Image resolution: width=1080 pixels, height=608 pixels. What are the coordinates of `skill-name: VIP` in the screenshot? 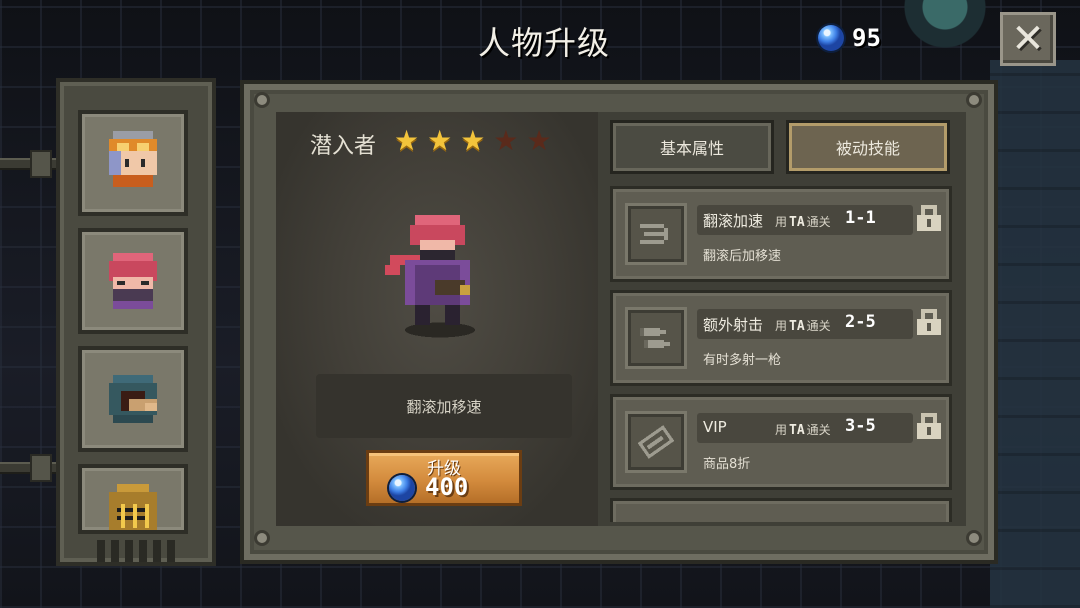 It's located at (715, 427).